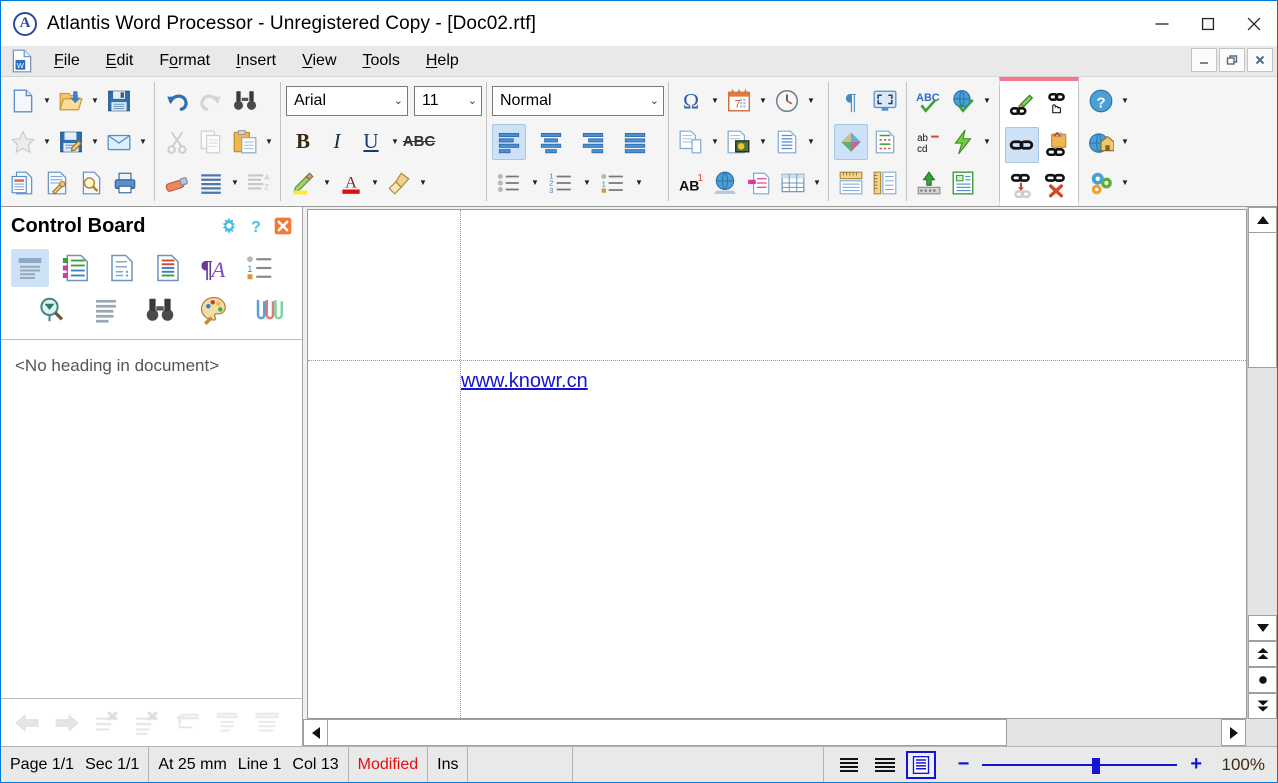 This screenshot has height=783, width=1278. I want to click on edit-hyperlink-button, so click(1022, 104).